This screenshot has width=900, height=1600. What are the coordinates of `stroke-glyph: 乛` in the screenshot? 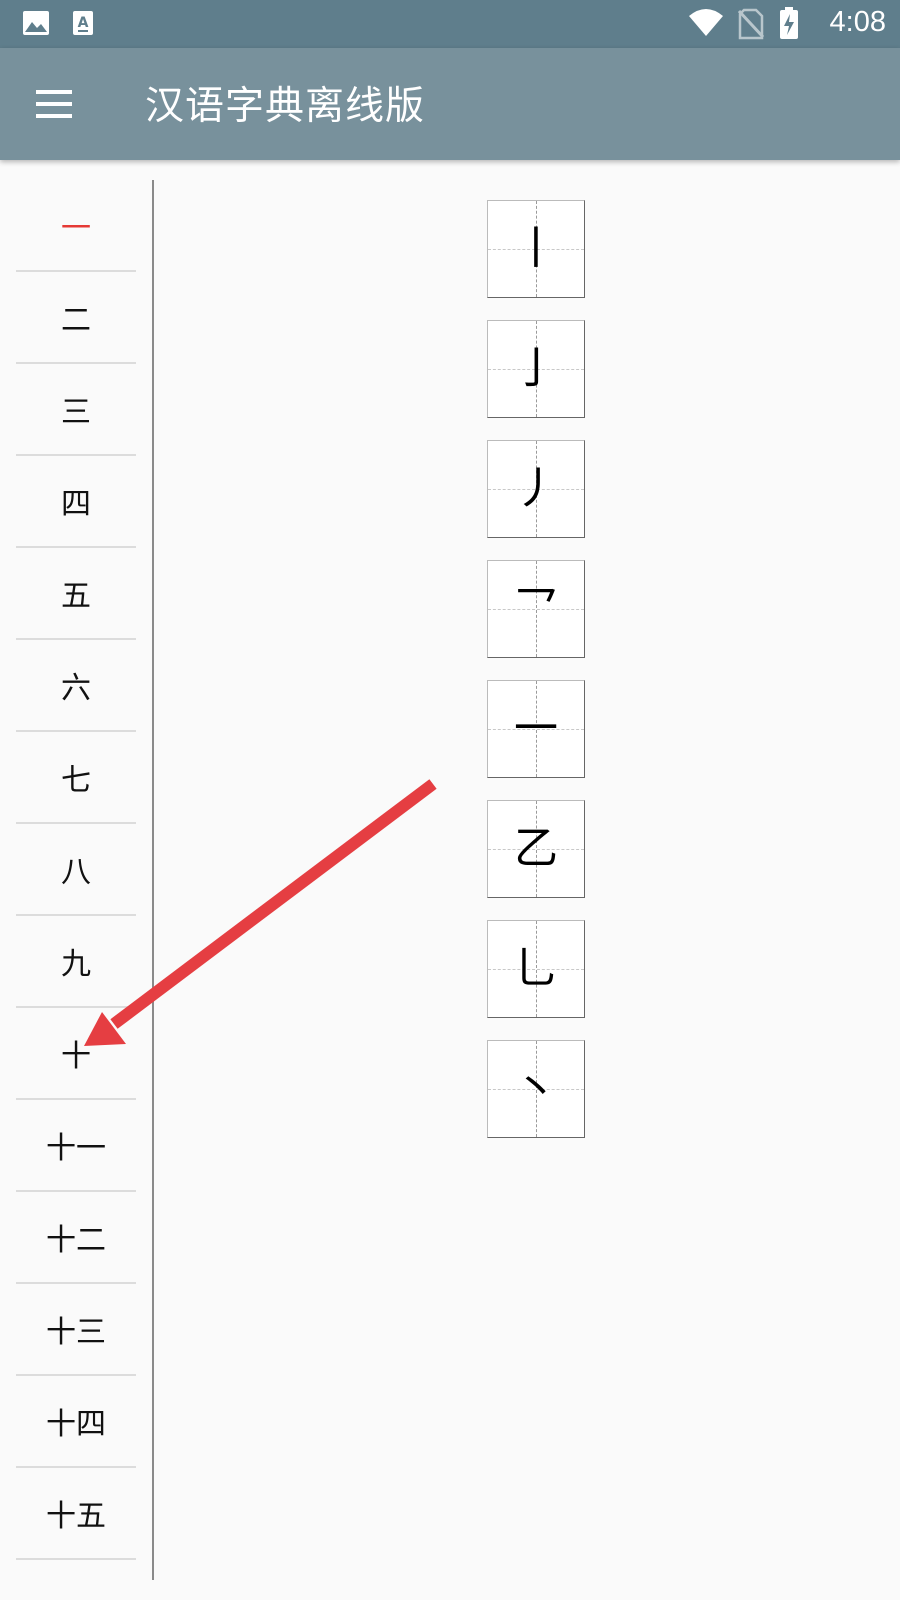 It's located at (536, 608).